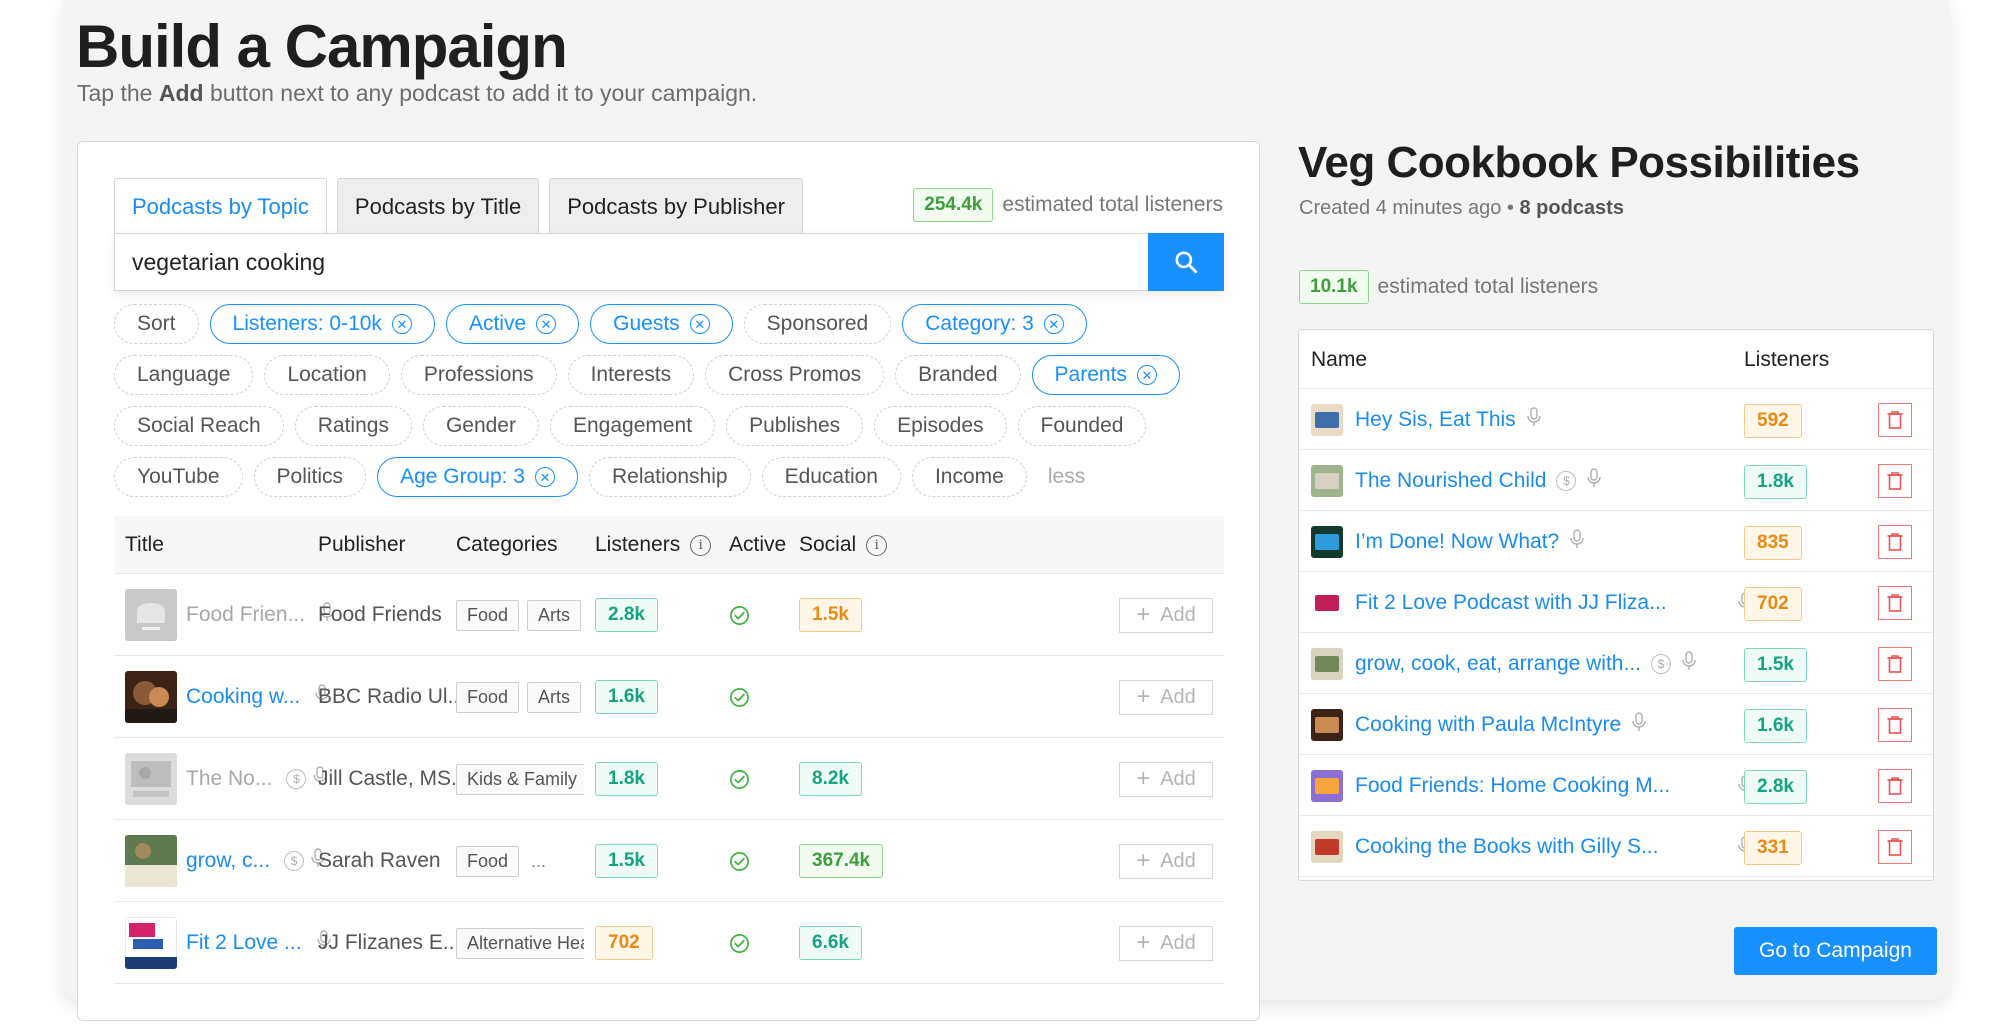 The height and width of the screenshot is (1033, 2000). What do you see at coordinates (310, 477) in the screenshot?
I see `filter-chip-politics: Politics` at bounding box center [310, 477].